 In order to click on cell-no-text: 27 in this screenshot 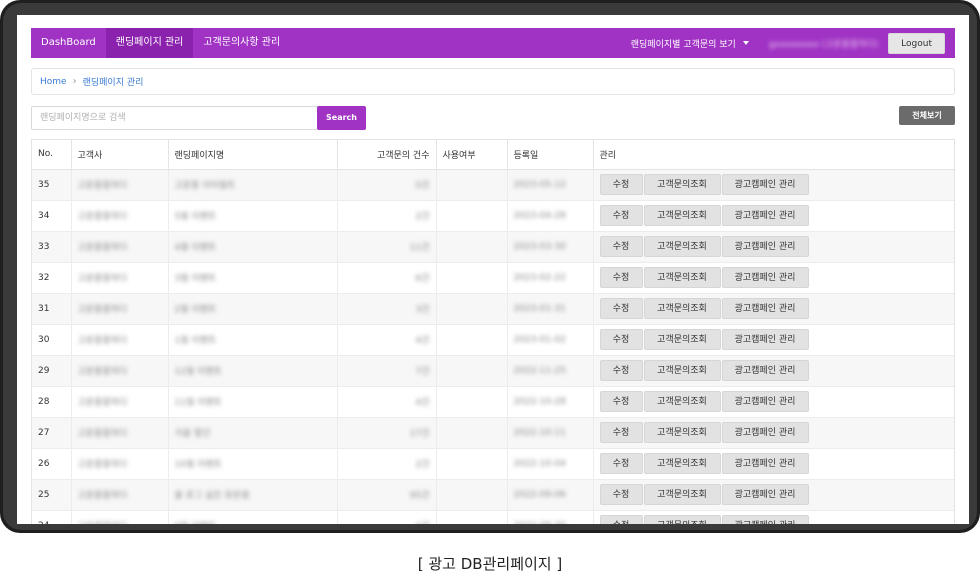, I will do `click(44, 432)`.